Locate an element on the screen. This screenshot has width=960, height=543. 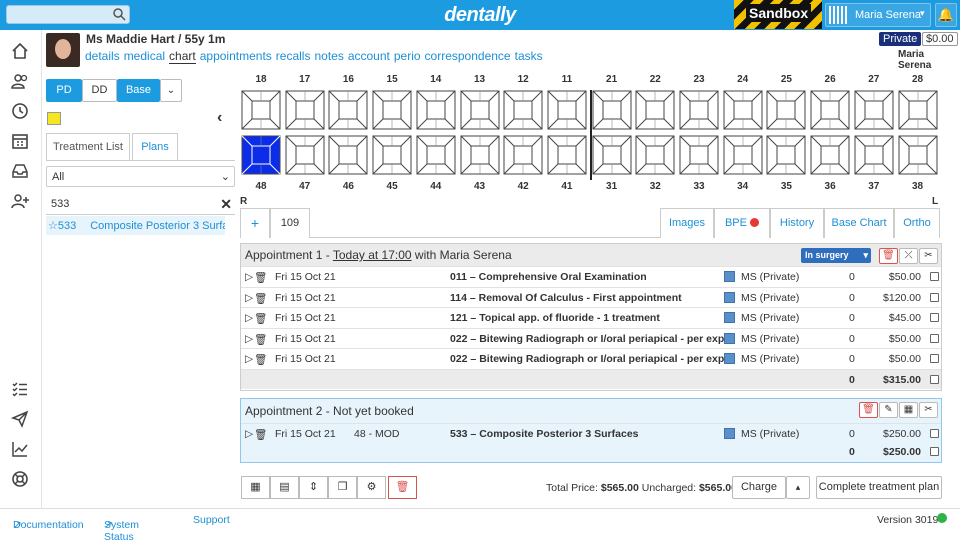
treatment-filter-select: All ⌄ is located at coordinates (140, 176).